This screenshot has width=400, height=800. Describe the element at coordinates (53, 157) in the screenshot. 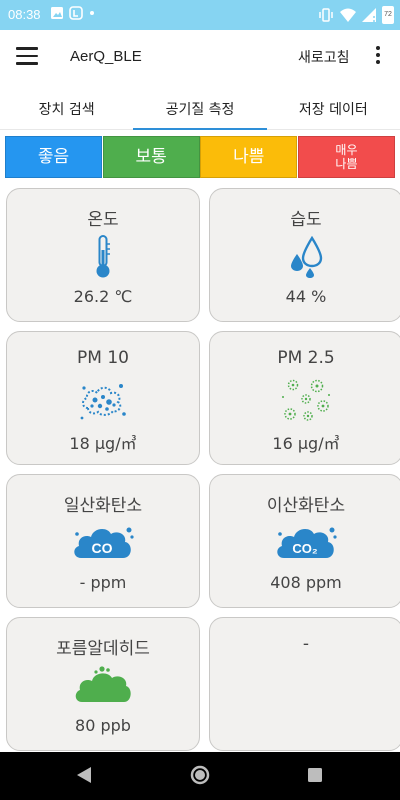

I see `legend-good: 좋음` at that location.